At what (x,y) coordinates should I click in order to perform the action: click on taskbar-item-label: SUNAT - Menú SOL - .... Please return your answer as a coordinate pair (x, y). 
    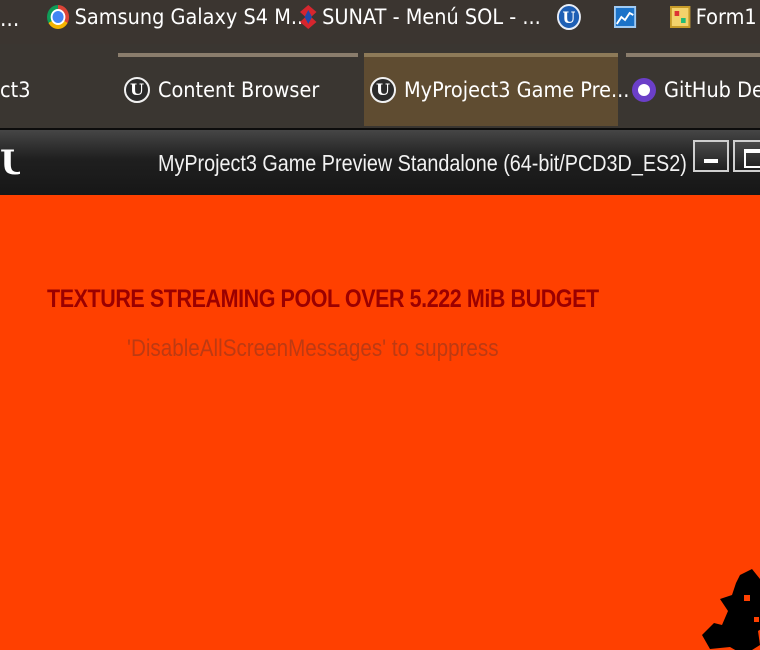
    Looking at the image, I should click on (431, 17).